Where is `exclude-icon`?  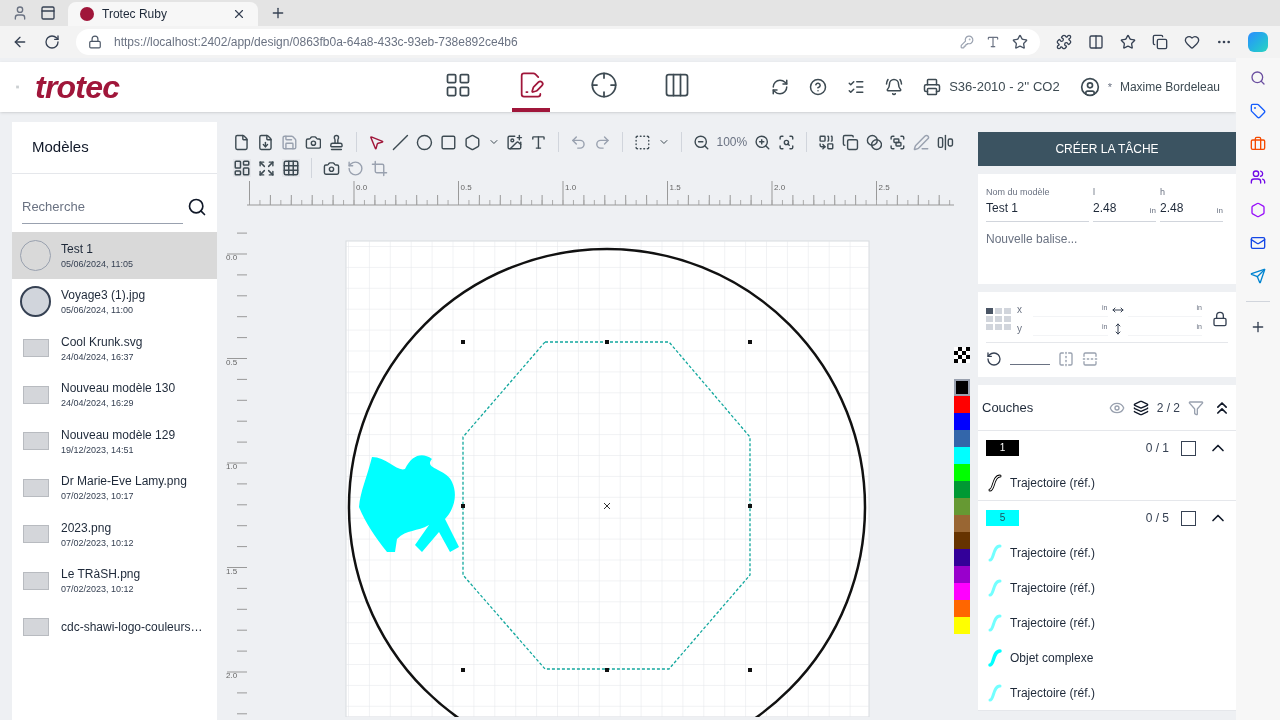 exclude-icon is located at coordinates (874, 142).